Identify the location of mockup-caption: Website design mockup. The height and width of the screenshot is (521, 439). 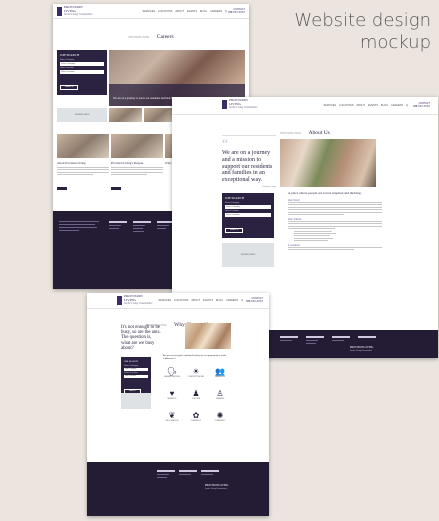
(362, 32).